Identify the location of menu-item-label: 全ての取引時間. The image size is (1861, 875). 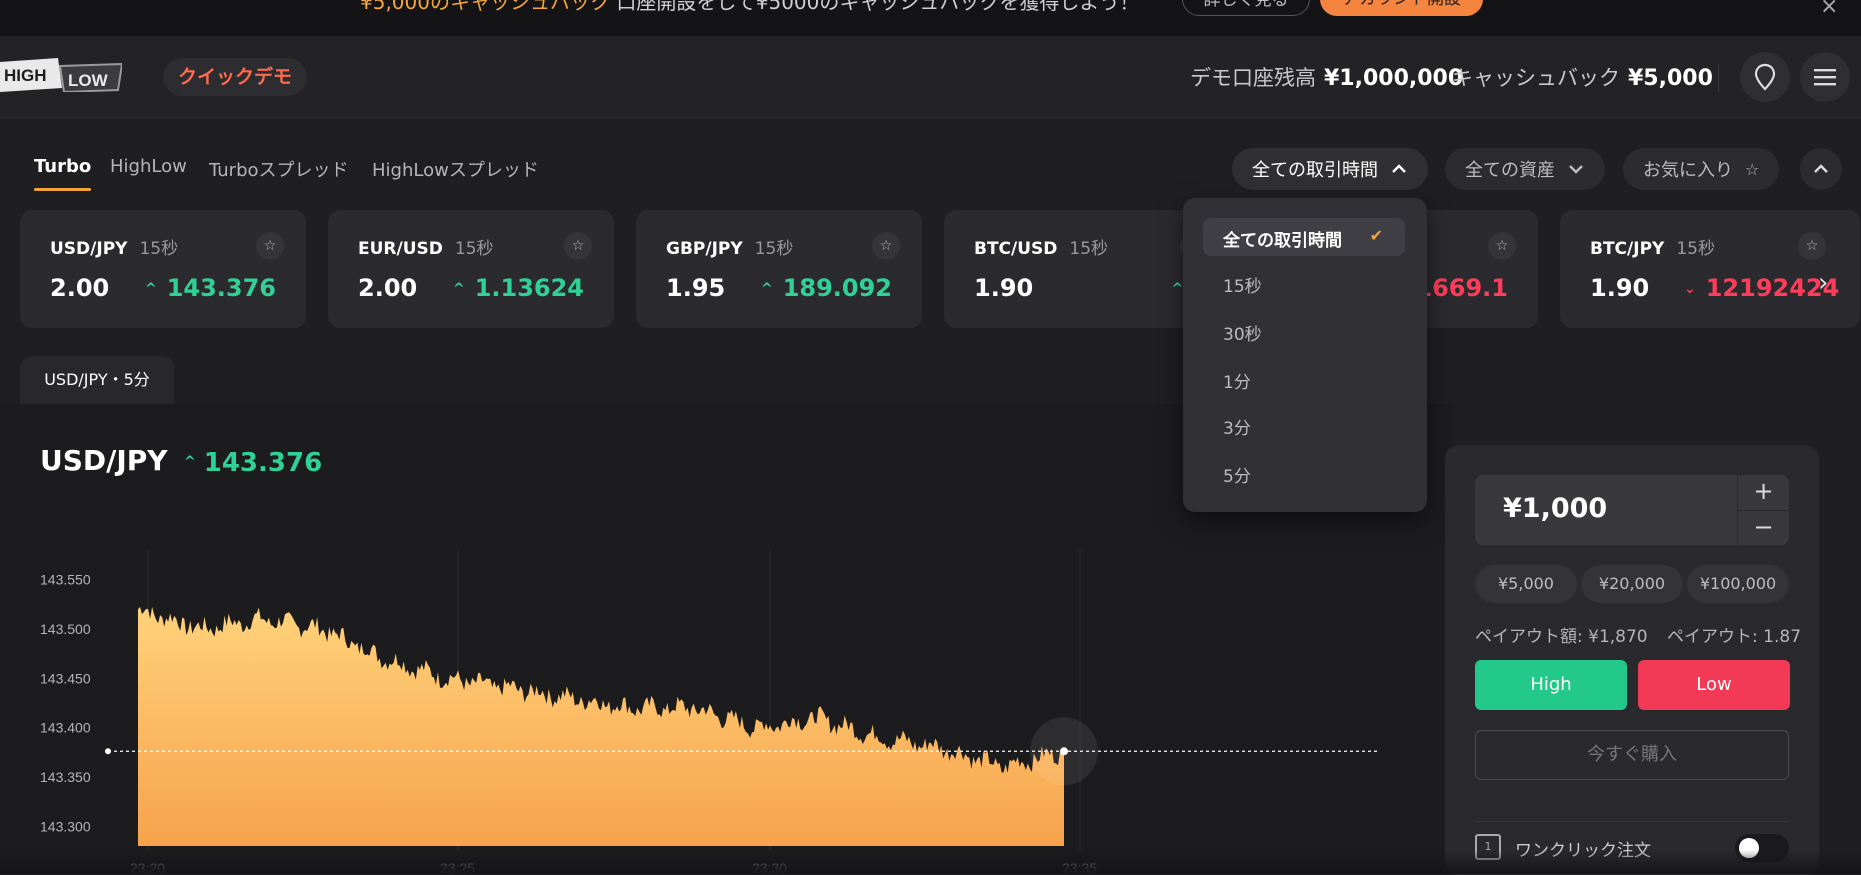
(1282, 241).